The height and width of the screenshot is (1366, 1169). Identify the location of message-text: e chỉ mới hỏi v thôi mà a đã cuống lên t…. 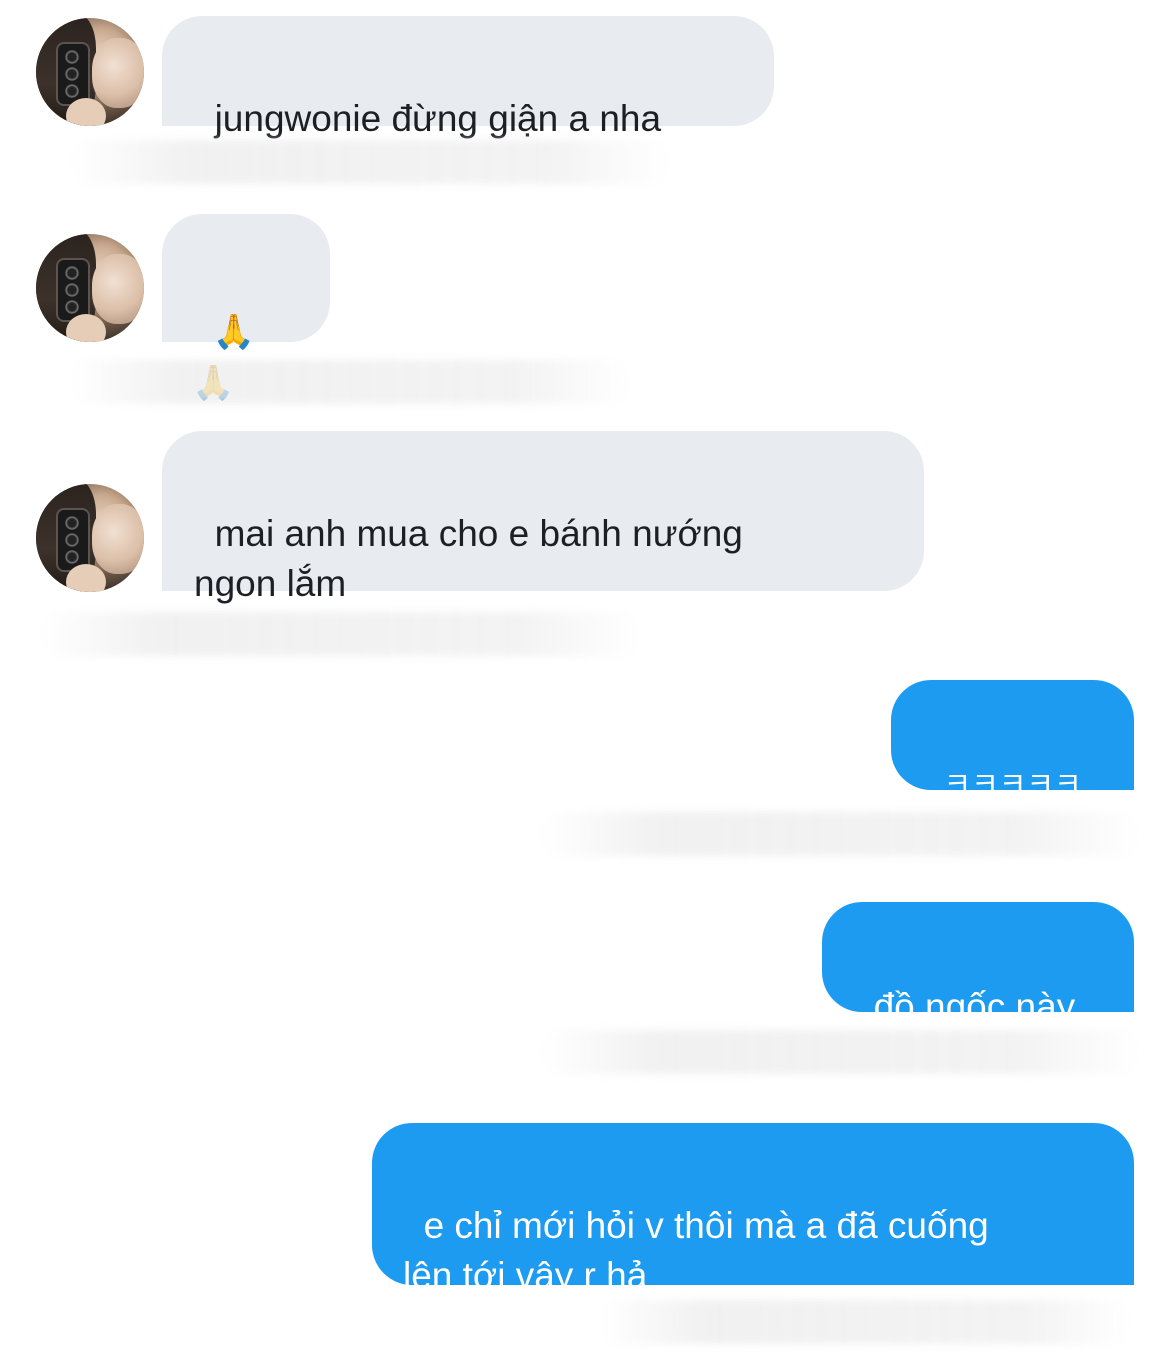
(696, 1250).